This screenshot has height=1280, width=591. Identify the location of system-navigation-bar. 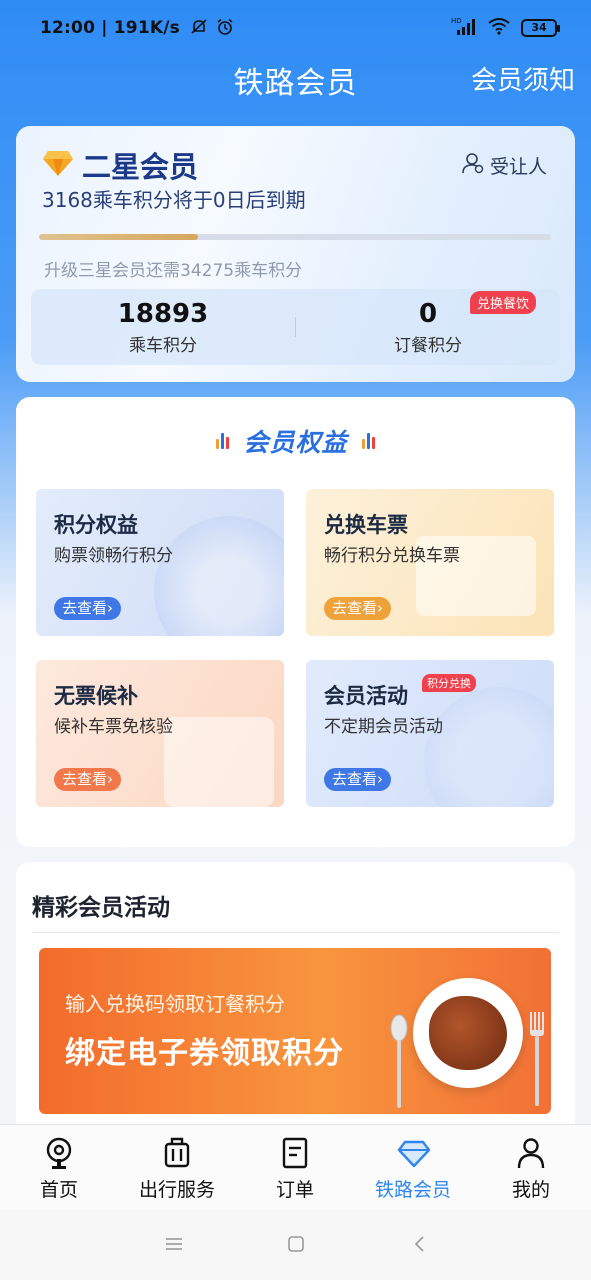
(295, 1245).